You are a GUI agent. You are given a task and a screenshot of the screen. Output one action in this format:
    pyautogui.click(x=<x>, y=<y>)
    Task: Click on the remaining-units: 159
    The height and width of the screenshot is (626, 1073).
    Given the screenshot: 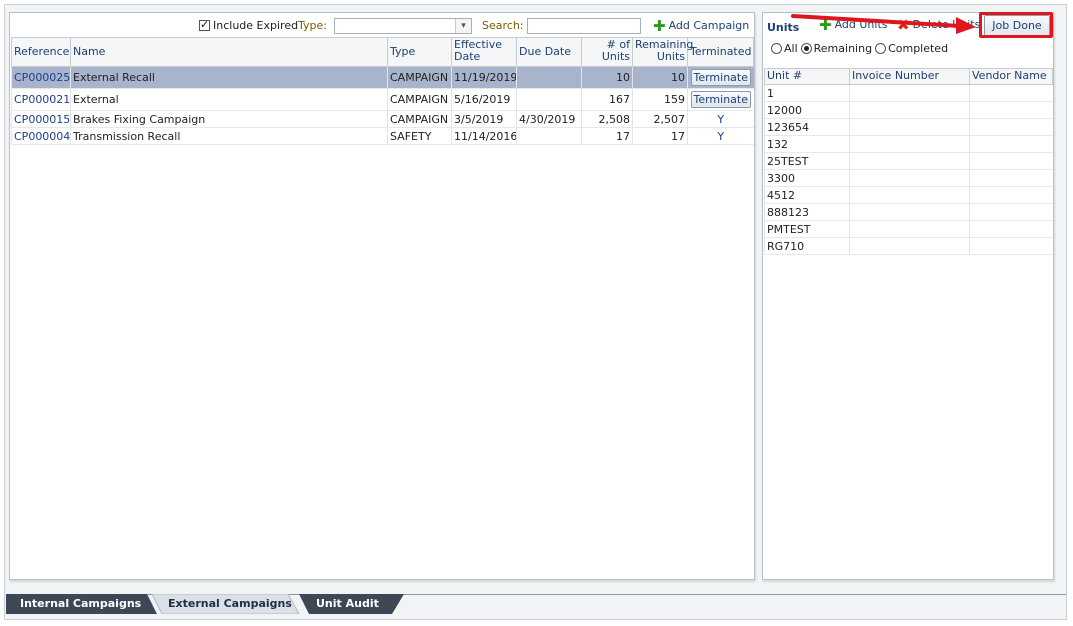 What is the action you would take?
    pyautogui.click(x=660, y=99)
    